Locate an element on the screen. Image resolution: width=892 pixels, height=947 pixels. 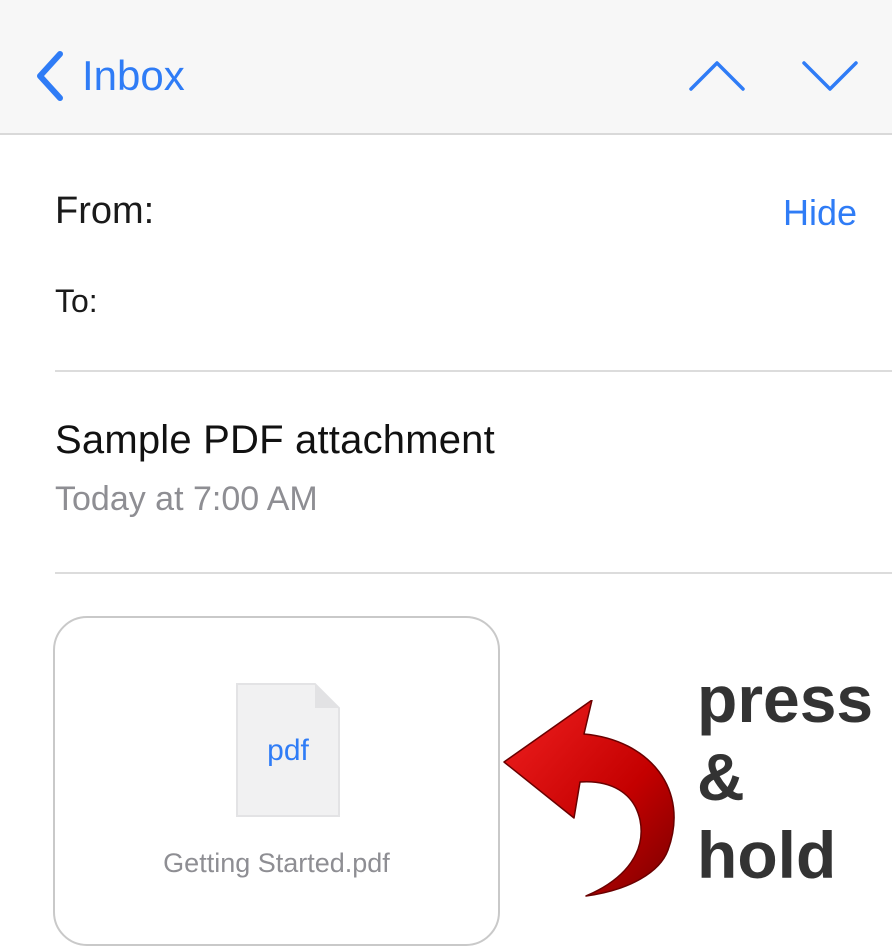
press-and-hold-annotation: press & hold is located at coordinates (794, 777).